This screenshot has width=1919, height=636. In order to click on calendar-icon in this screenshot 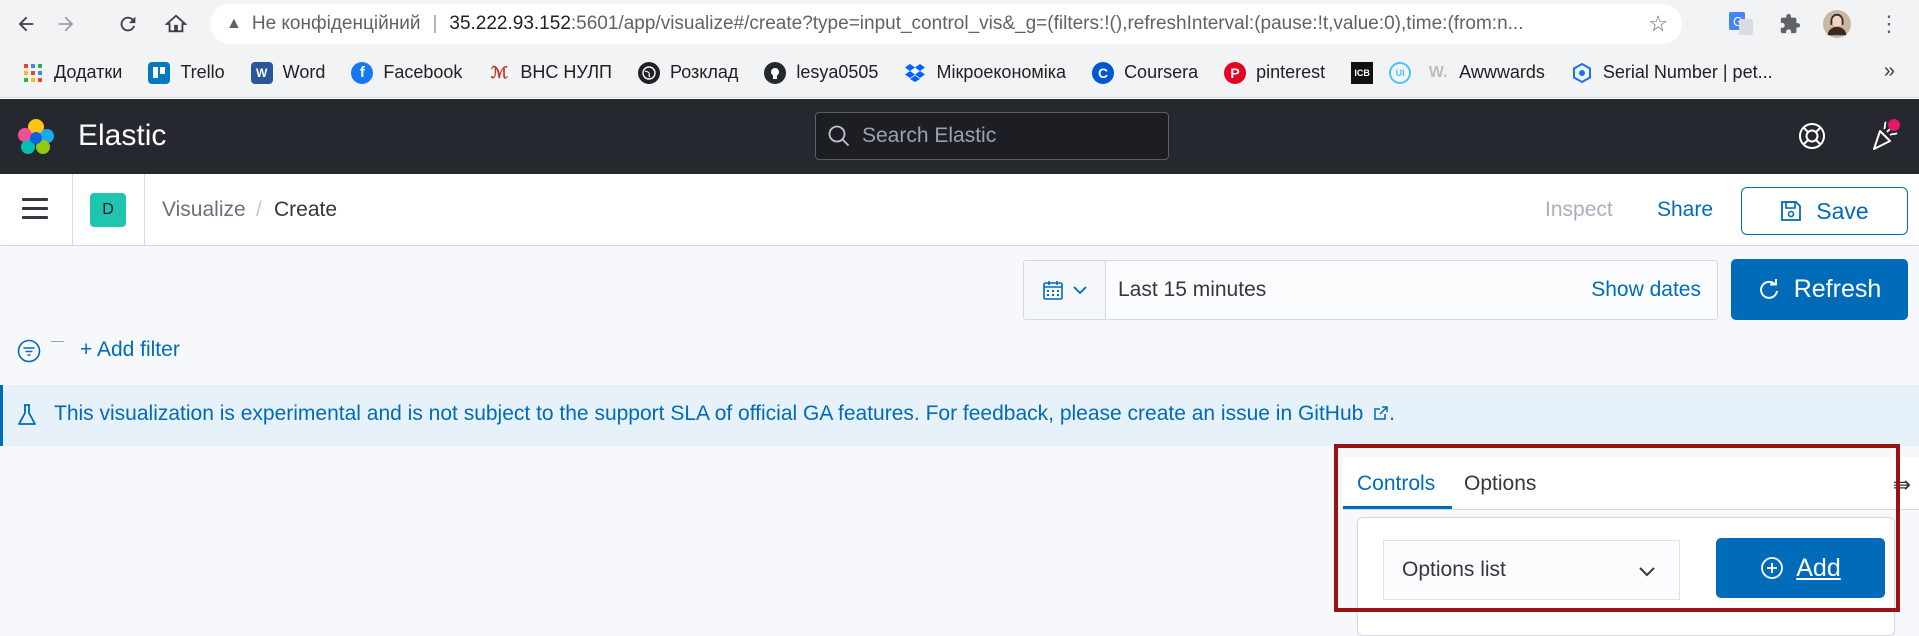, I will do `click(1052, 290)`.